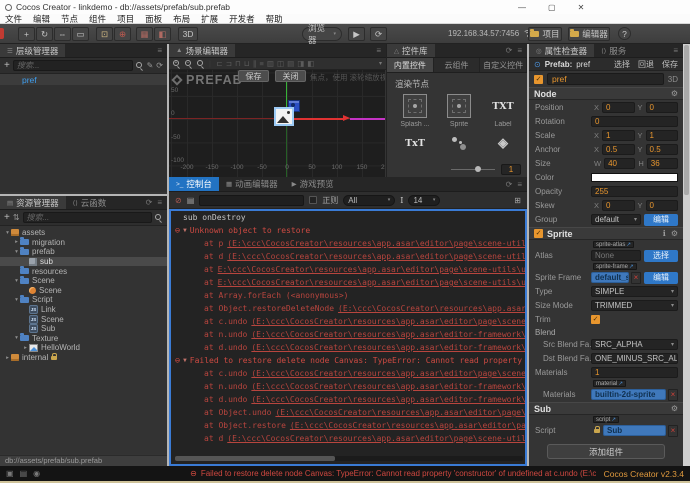  Describe the element at coordinates (313, 184) in the screenshot. I see `console-tab: ▶ 游戏预览` at that location.